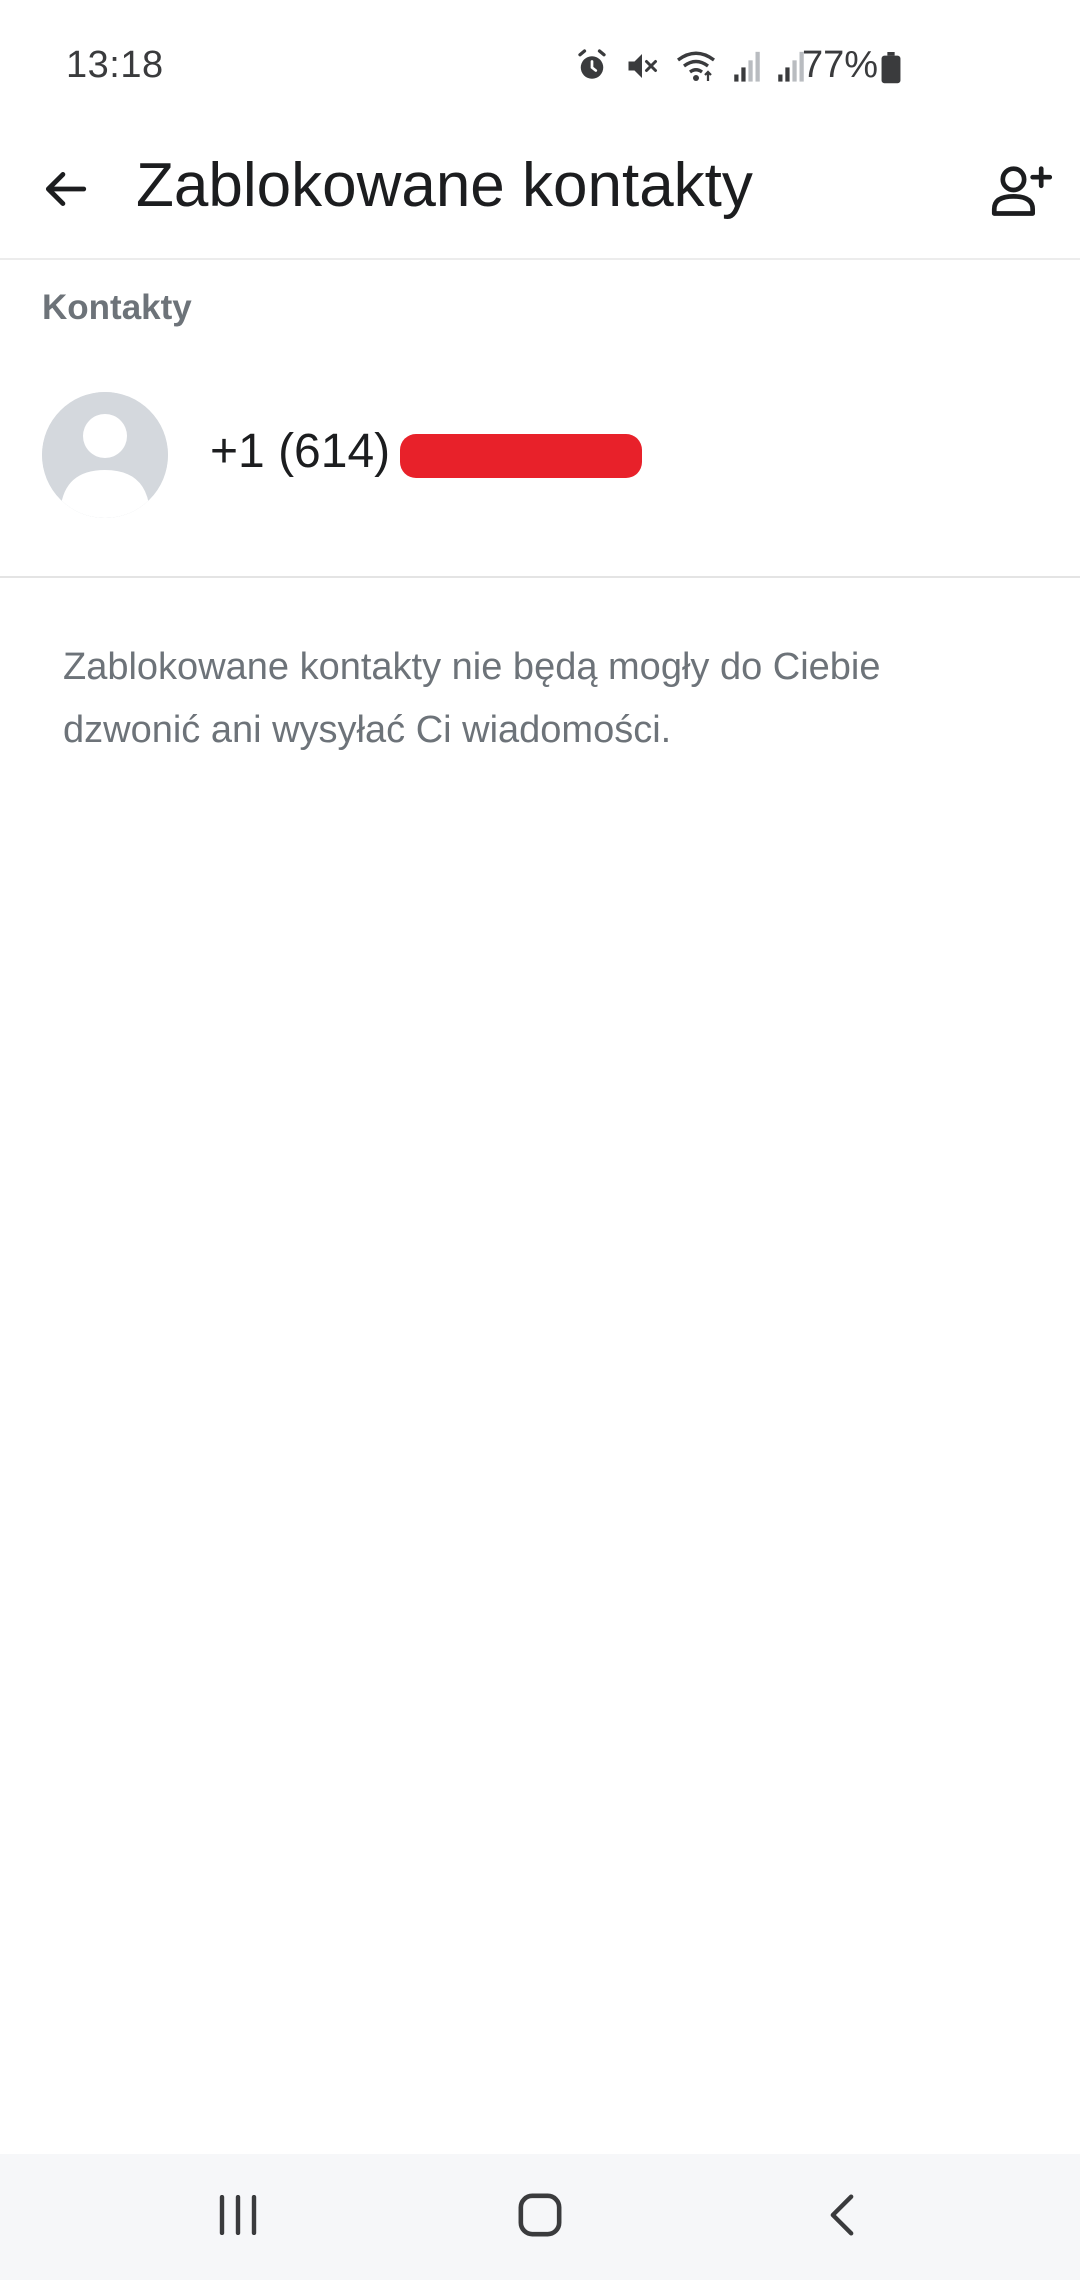 The height and width of the screenshot is (2280, 1080). What do you see at coordinates (747, 66) in the screenshot?
I see `signal-icon` at bounding box center [747, 66].